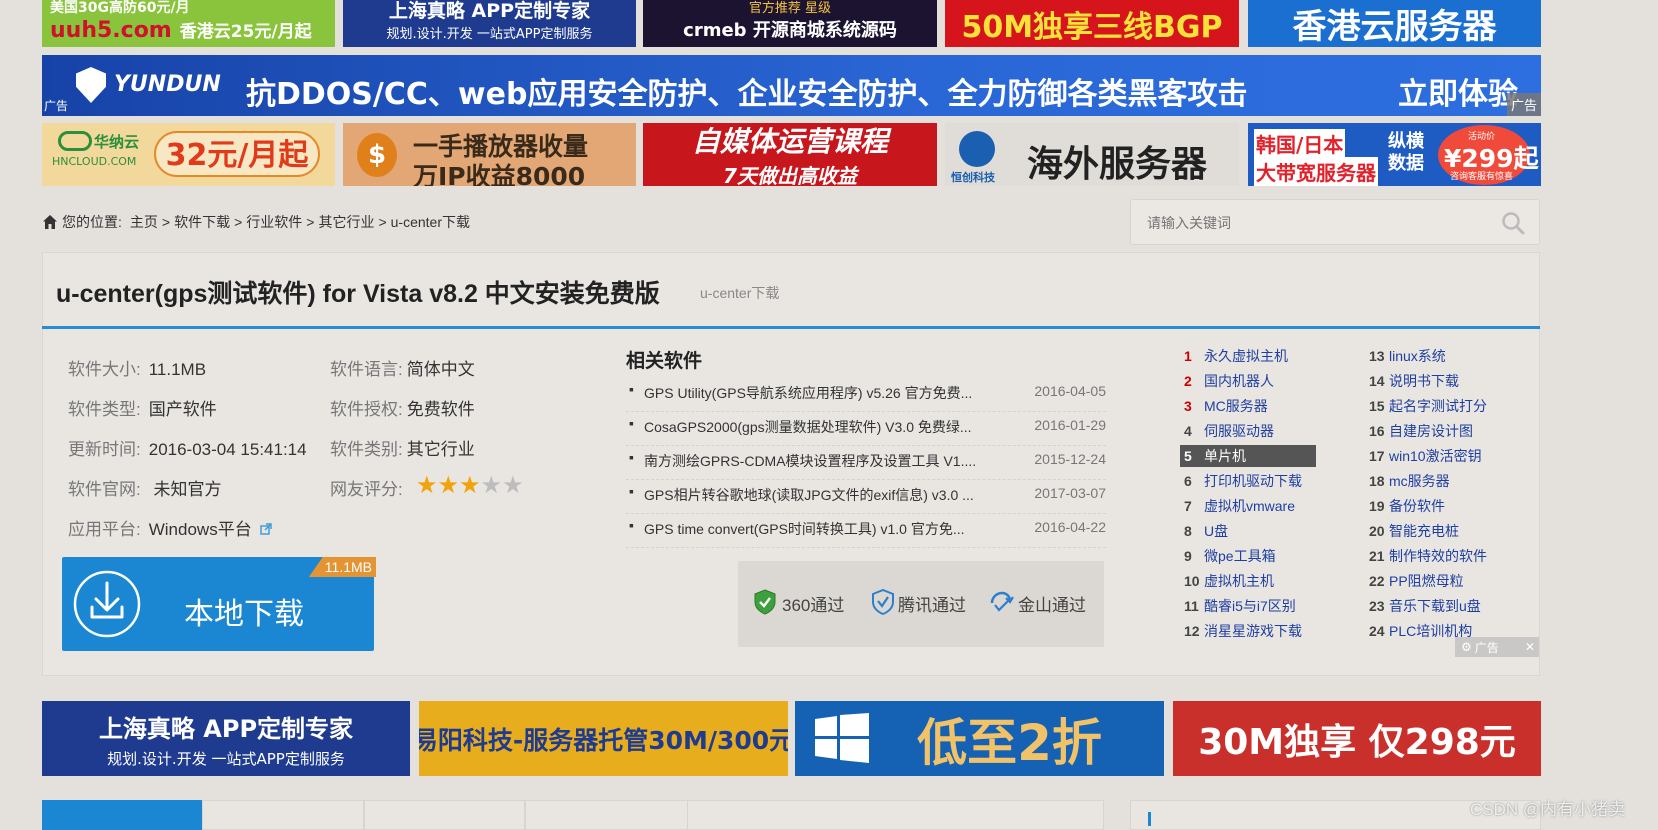  I want to click on breadcrumb-software-download: 软件下载, so click(202, 222).